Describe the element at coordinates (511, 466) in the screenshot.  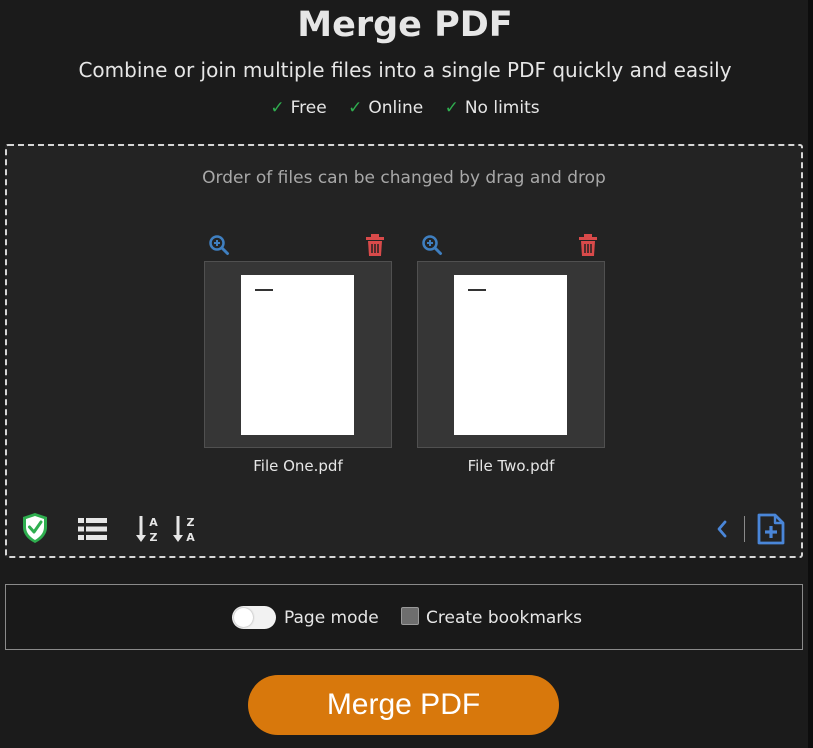
I see `file-name: File Two.pdf` at that location.